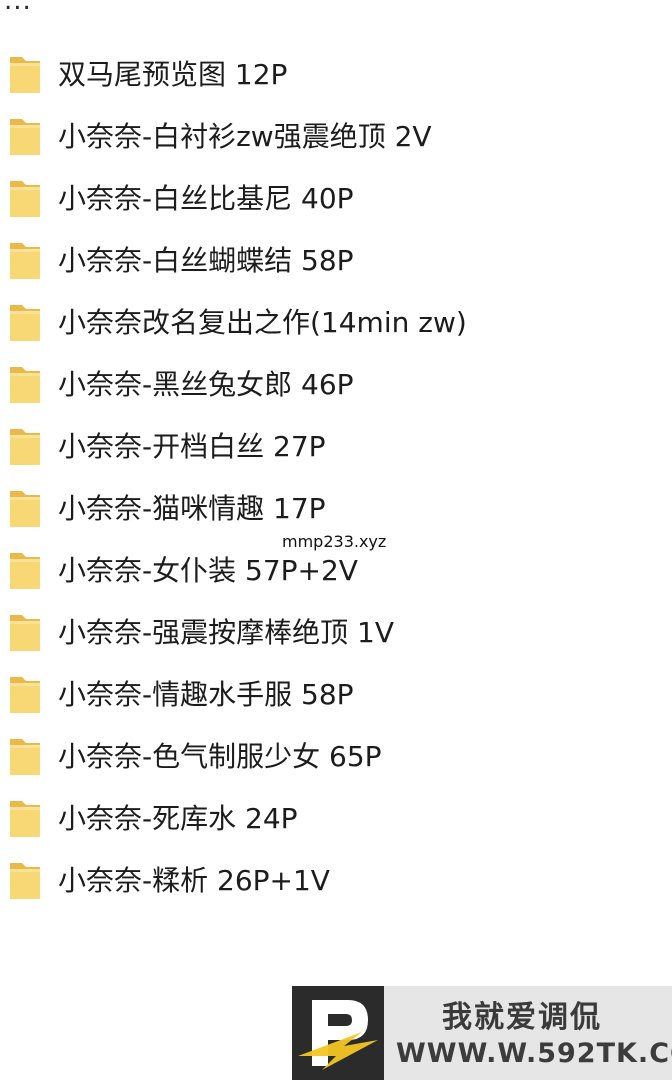 Image resolution: width=672 pixels, height=1080 pixels. What do you see at coordinates (192, 446) in the screenshot?
I see `file-name: 小奈奈-开档白丝 27P` at bounding box center [192, 446].